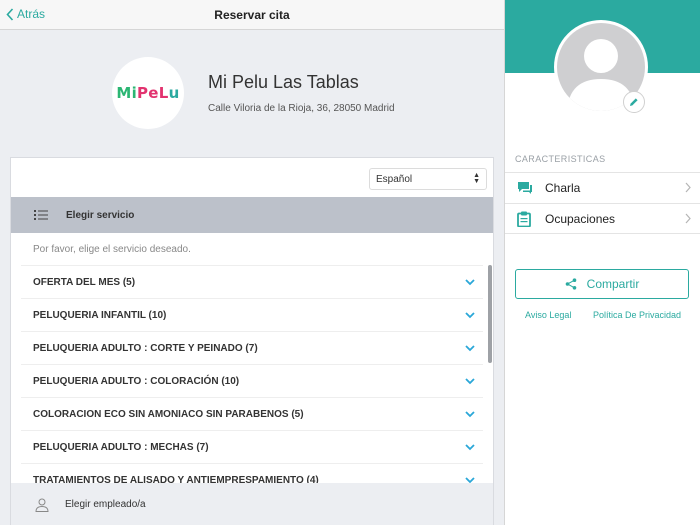 The height and width of the screenshot is (525, 700). I want to click on section-title: CARACTERISTICAS, so click(560, 159).